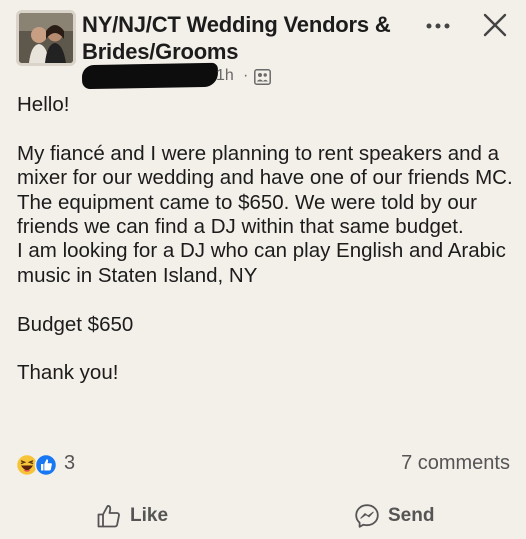 This screenshot has width=526, height=539. Describe the element at coordinates (411, 515) in the screenshot. I see `send-label: Send` at that location.